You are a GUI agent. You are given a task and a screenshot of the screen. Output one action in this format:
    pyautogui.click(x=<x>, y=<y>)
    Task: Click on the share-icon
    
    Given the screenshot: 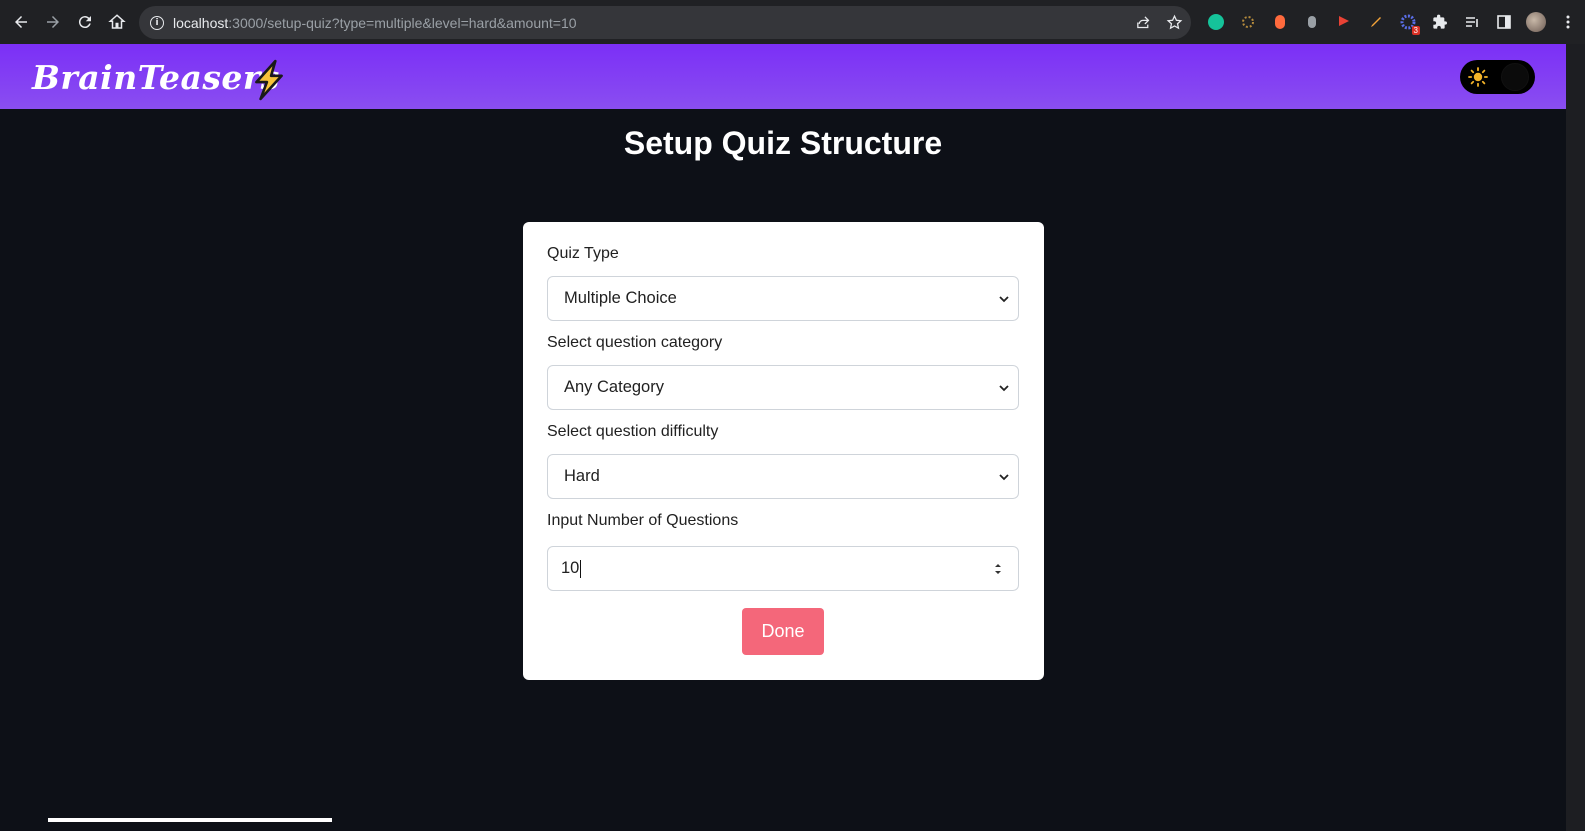 What is the action you would take?
    pyautogui.click(x=1143, y=22)
    